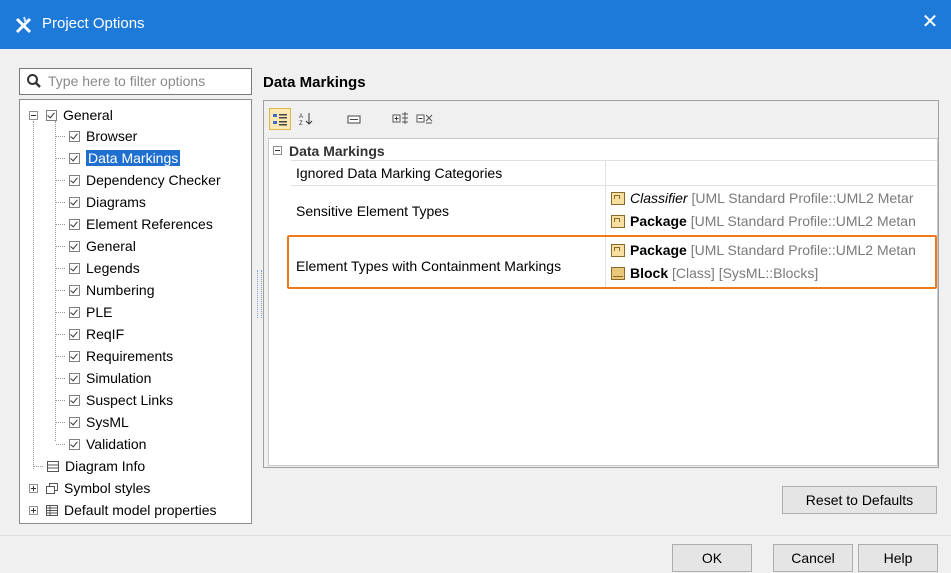 This screenshot has height=573, width=951. Describe the element at coordinates (119, 378) in the screenshot. I see `tree-item-label: Simulation` at that location.